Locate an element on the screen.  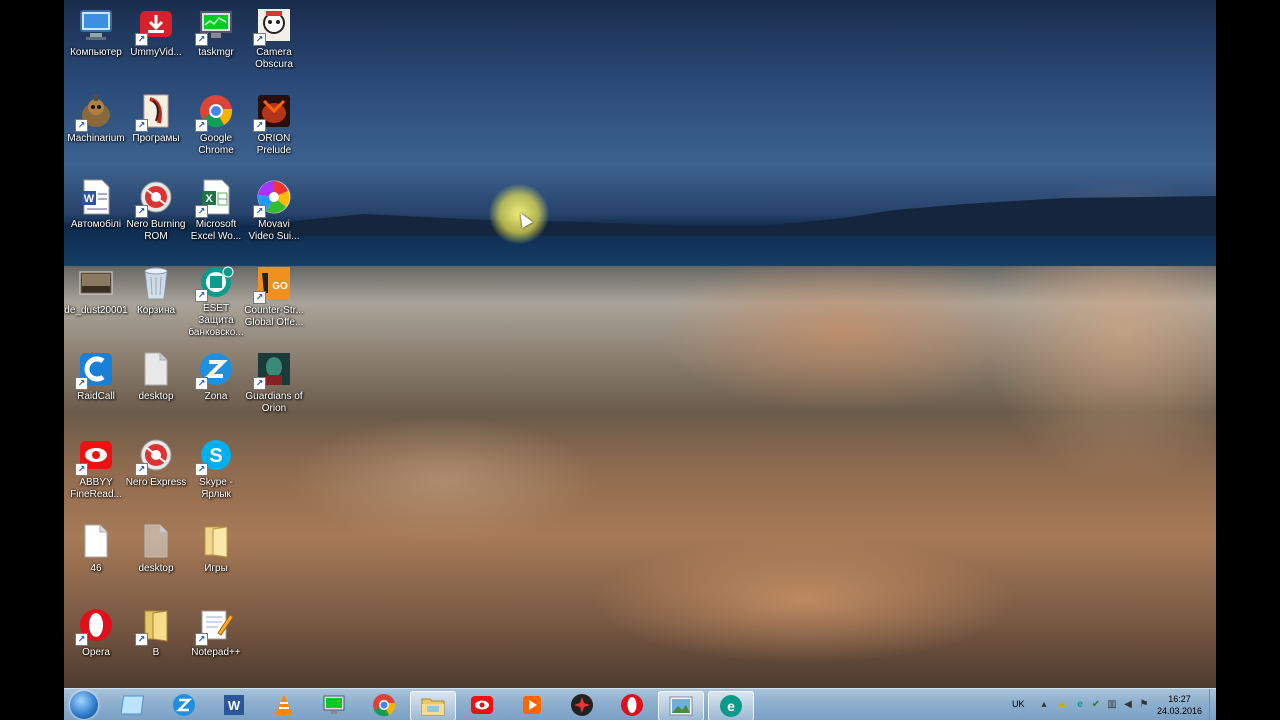
desktop-icon-machinarium: ↗ Machinarium is located at coordinates (96, 126).